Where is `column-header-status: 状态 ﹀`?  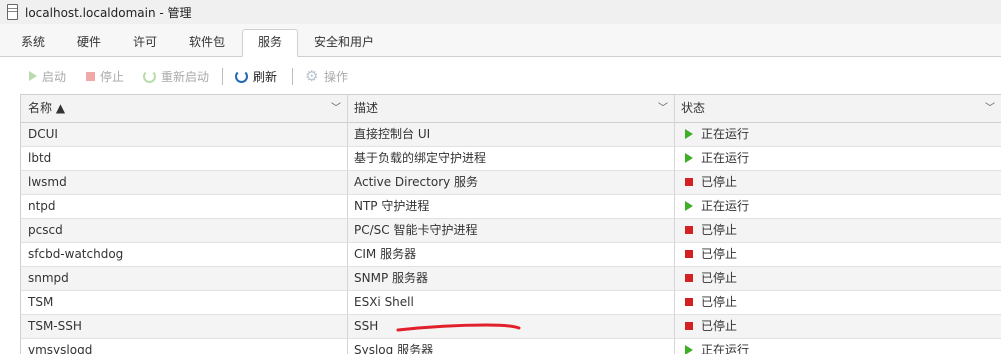 column-header-status: 状态 ﹀ is located at coordinates (837, 108).